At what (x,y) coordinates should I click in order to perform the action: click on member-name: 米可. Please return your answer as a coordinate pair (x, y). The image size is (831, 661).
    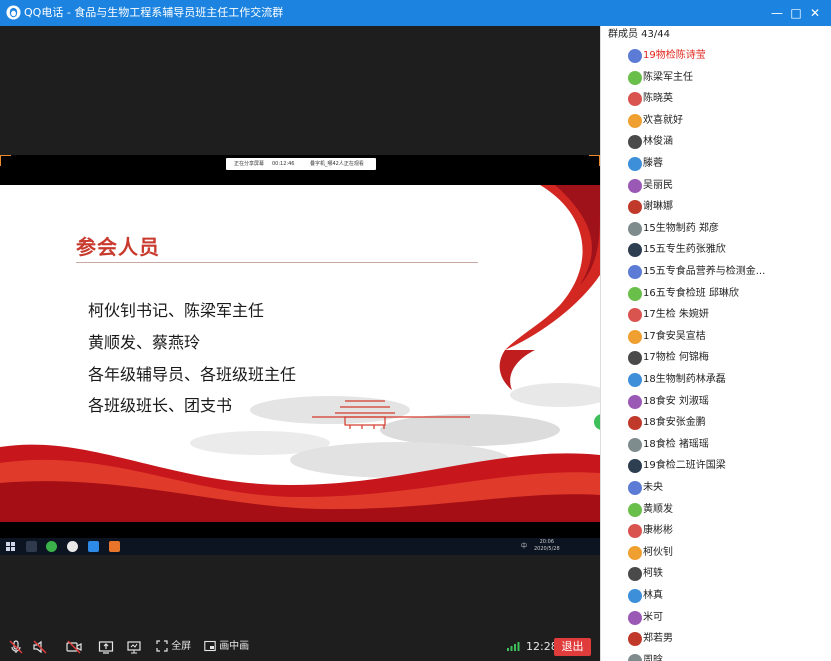
    Looking at the image, I should click on (653, 617).